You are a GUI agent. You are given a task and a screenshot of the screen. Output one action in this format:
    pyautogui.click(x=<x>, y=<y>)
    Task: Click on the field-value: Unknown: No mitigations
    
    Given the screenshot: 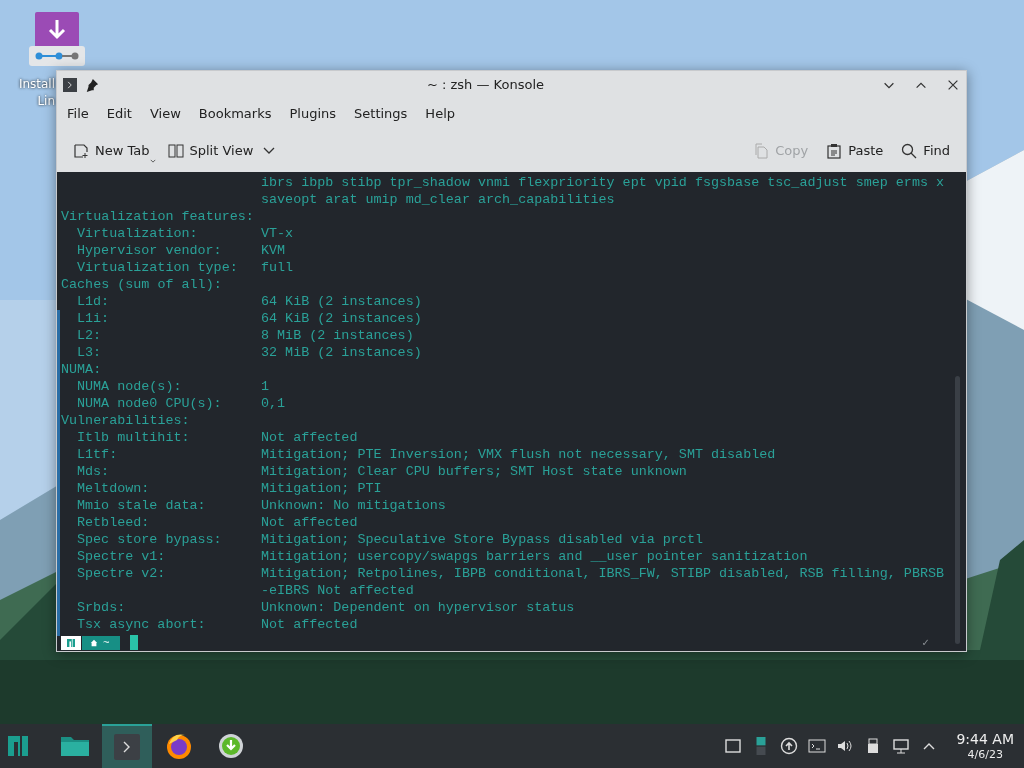 What is the action you would take?
    pyautogui.click(x=353, y=505)
    